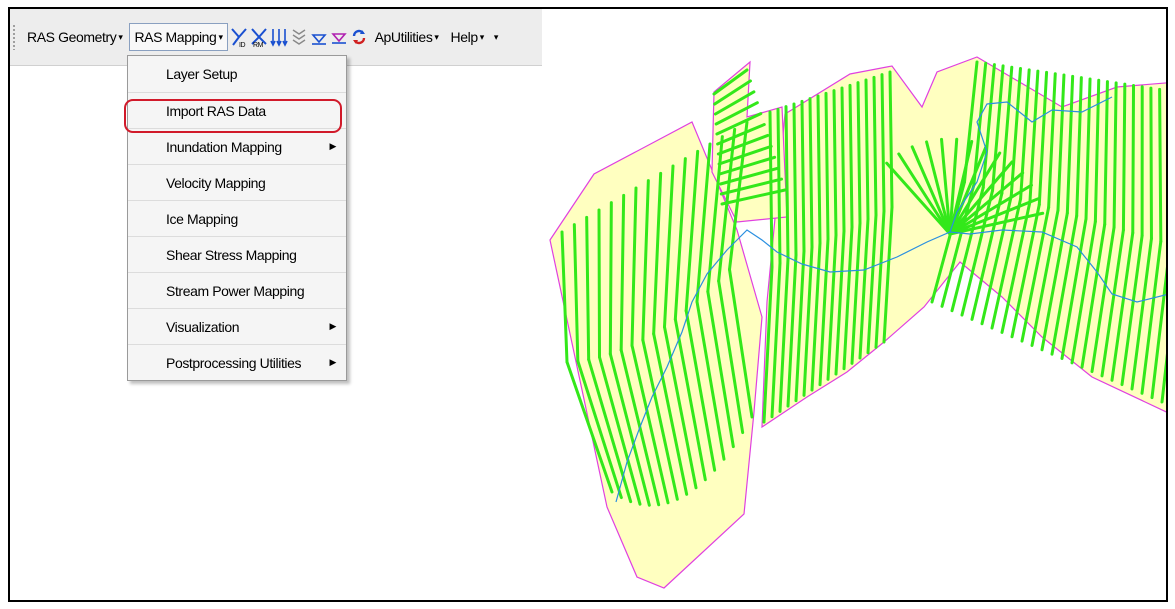 The image size is (1175, 609). Describe the element at coordinates (242, 45) in the screenshot. I see `xs-cut-id-label: ID` at that location.